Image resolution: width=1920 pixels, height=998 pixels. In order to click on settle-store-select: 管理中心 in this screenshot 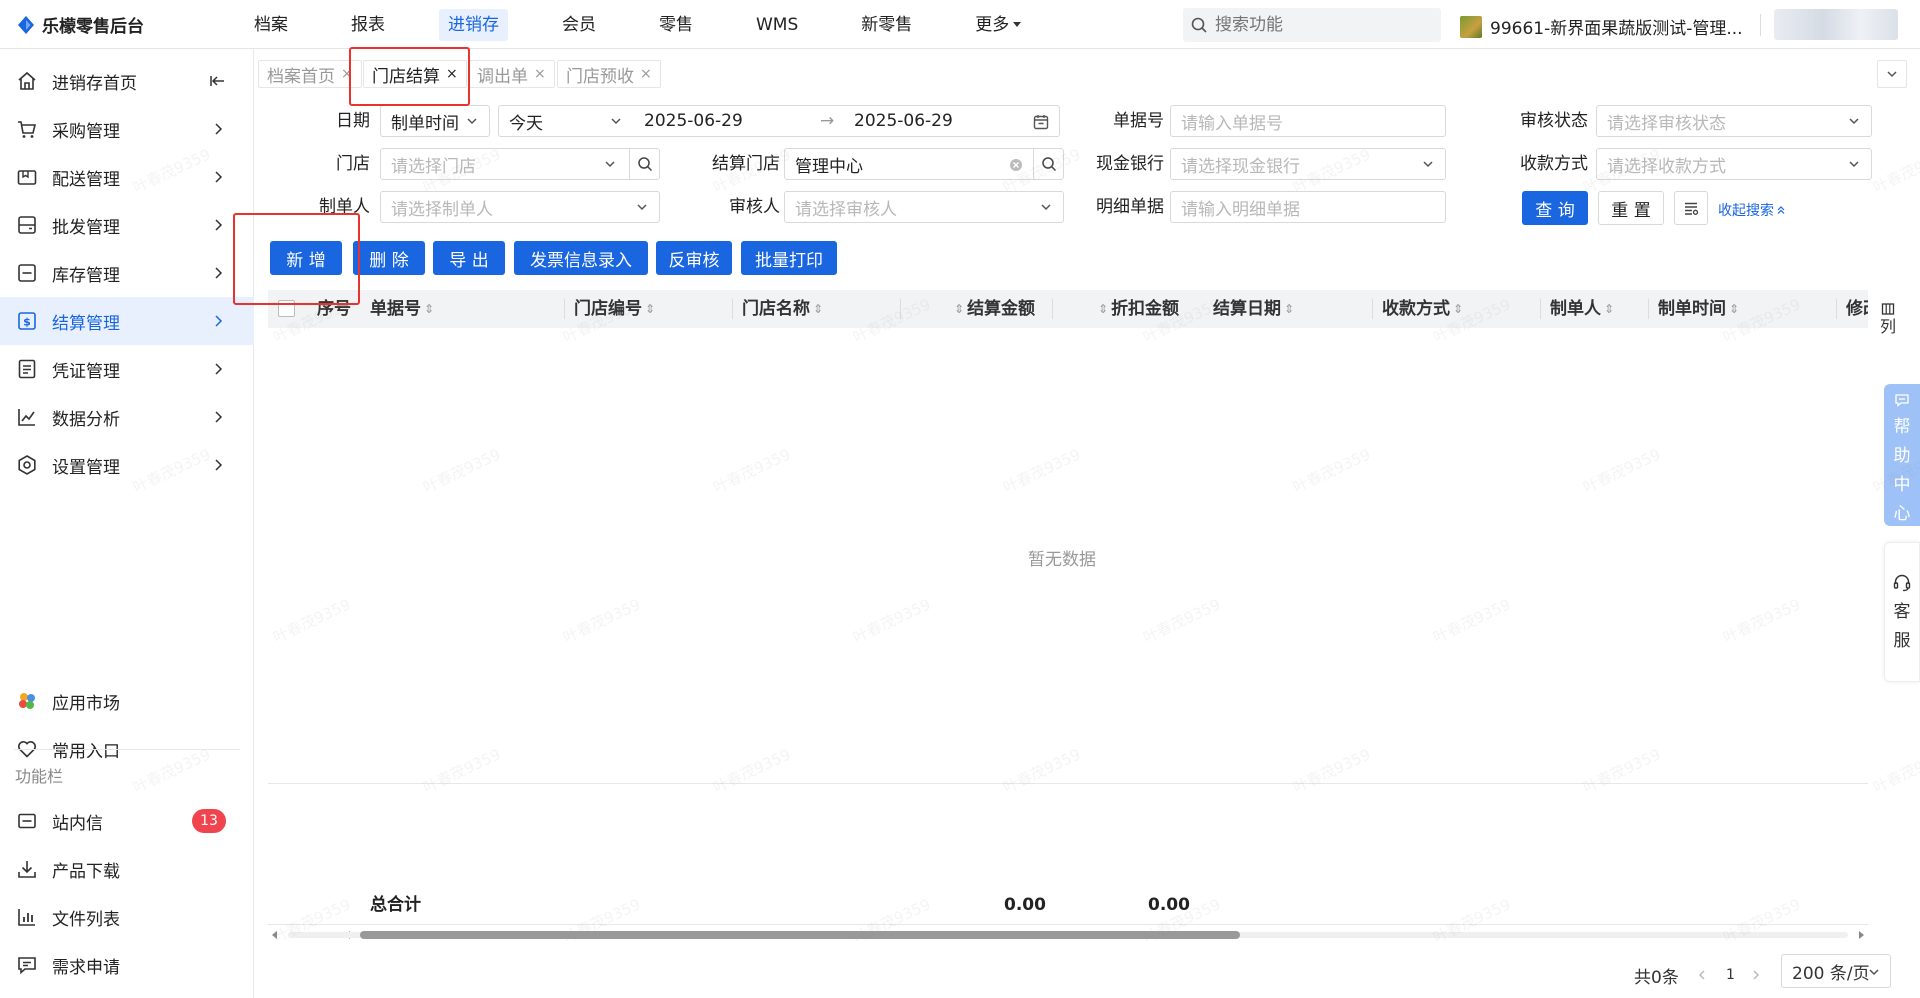, I will do `click(924, 164)`.